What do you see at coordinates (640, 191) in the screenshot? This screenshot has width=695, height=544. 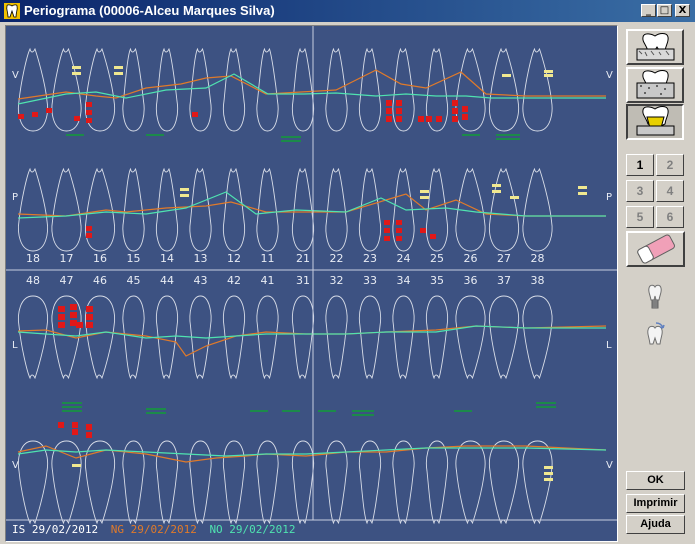 I see `face-3-button: 3` at bounding box center [640, 191].